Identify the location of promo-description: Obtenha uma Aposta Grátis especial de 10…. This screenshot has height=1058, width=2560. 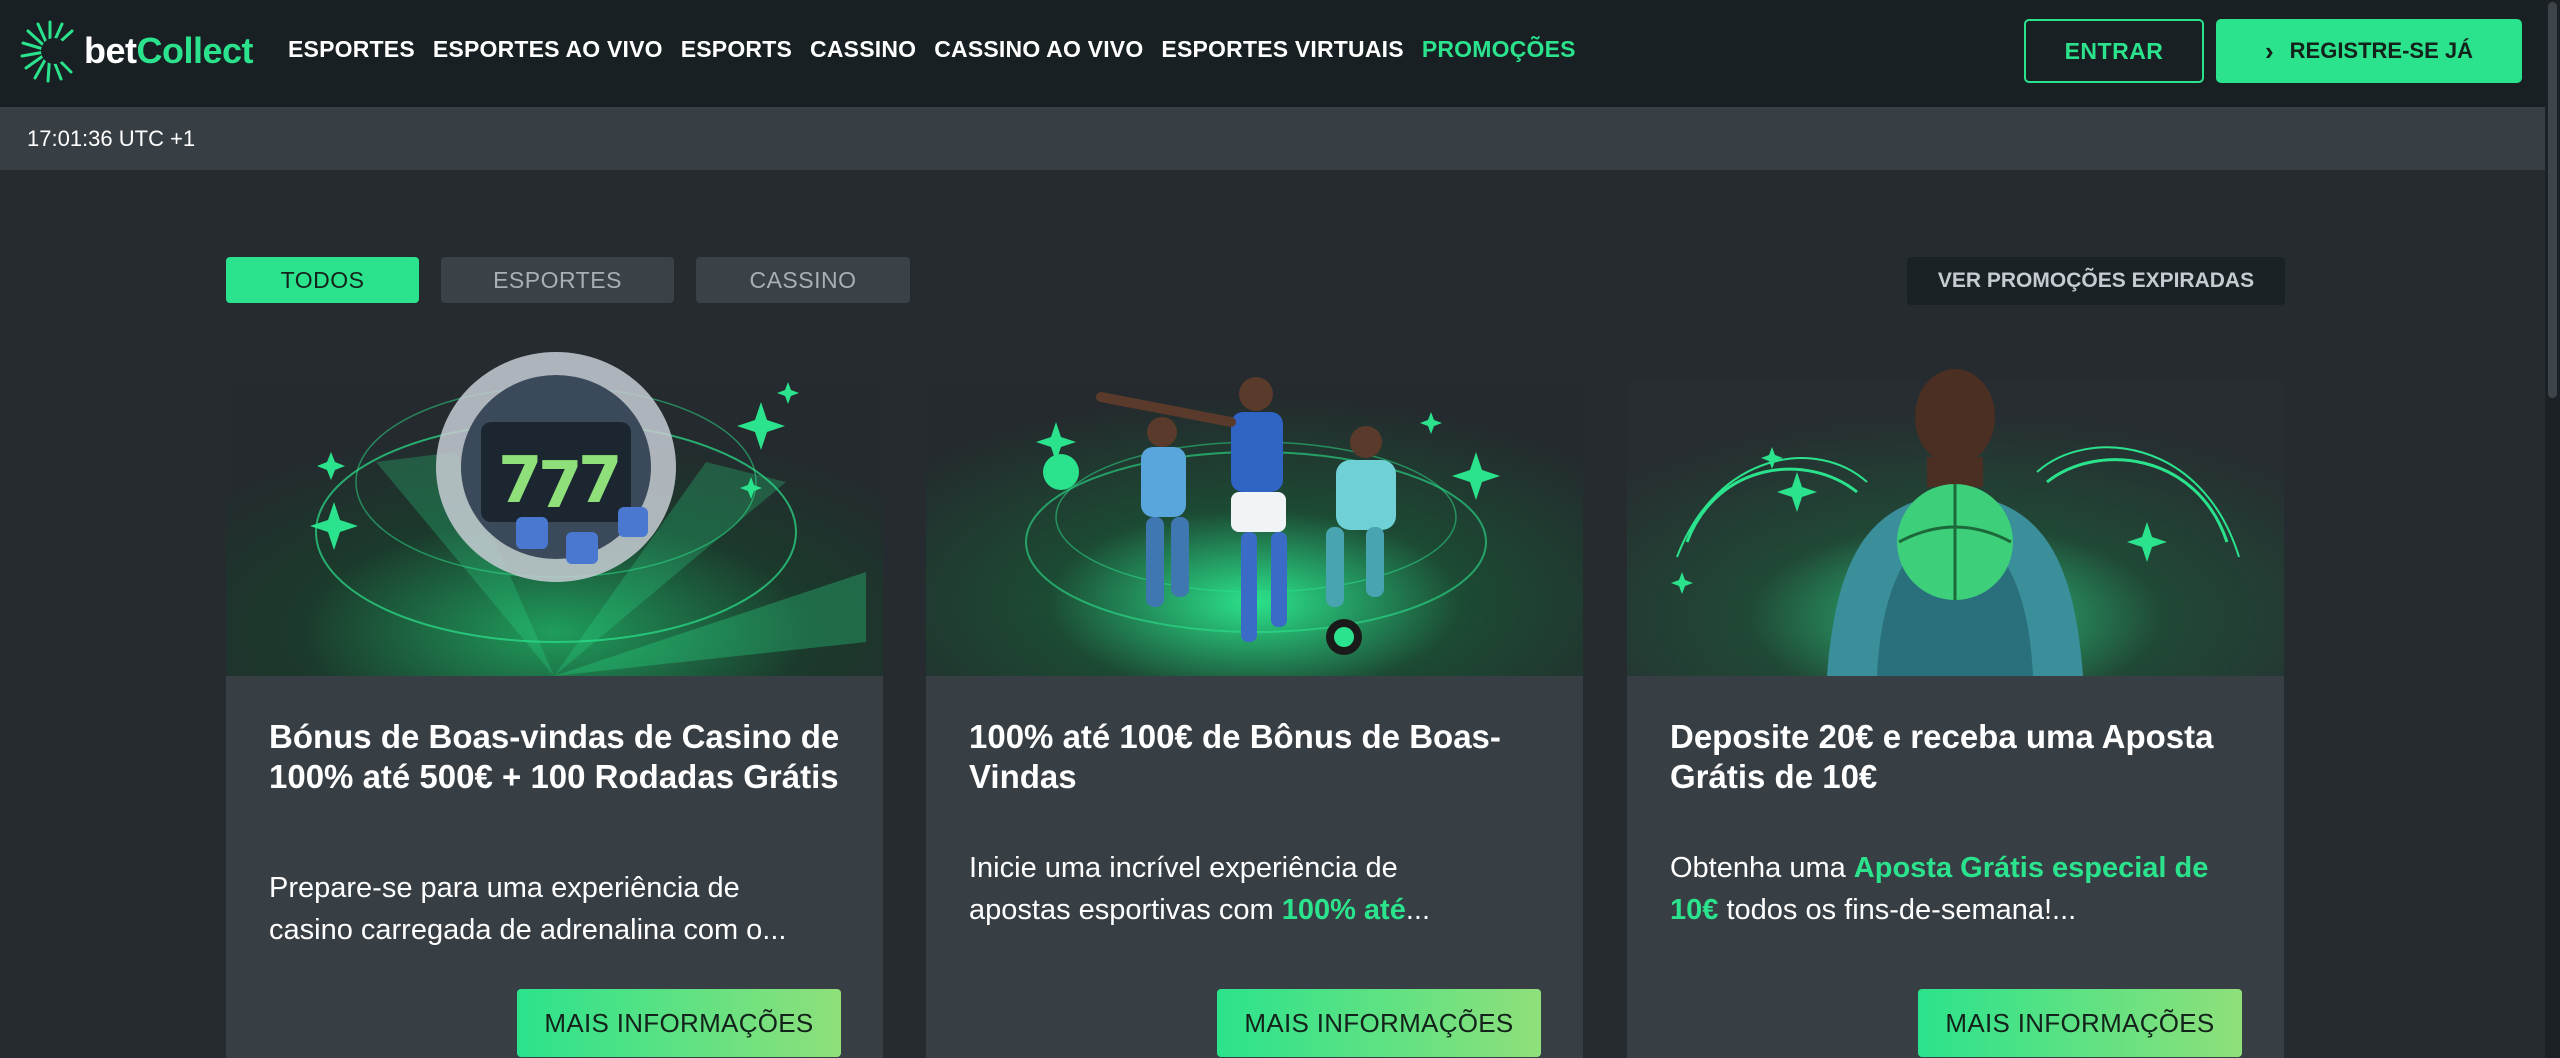
(1939, 889).